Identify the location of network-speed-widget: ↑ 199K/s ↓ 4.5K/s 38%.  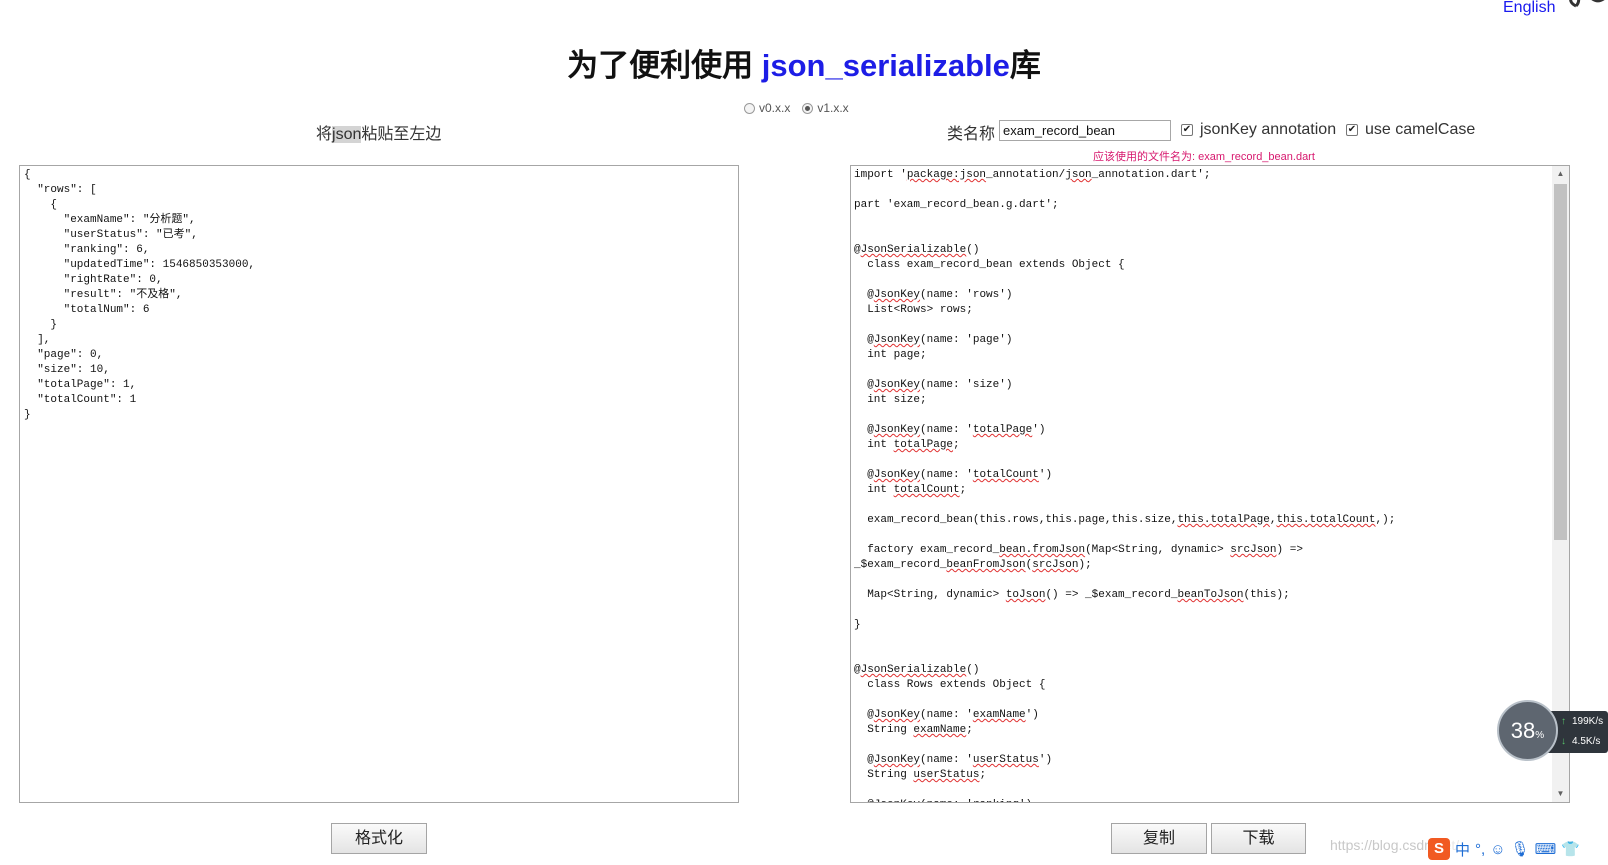
(1552, 731).